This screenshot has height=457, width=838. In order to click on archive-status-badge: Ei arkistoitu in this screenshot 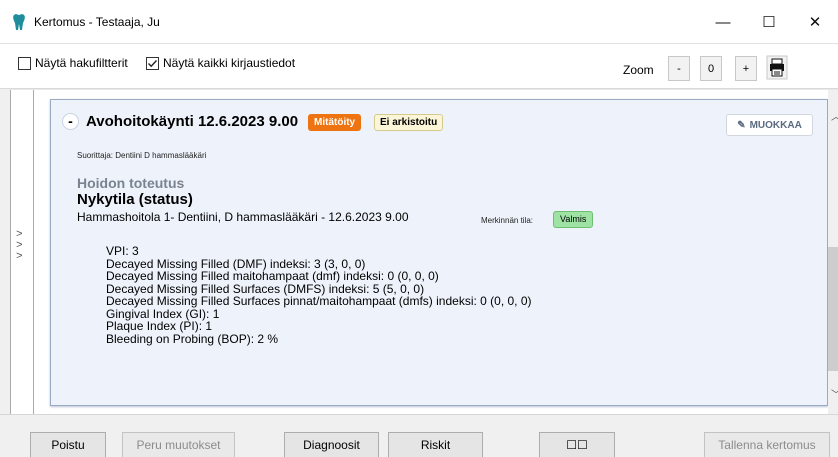, I will do `click(409, 122)`.